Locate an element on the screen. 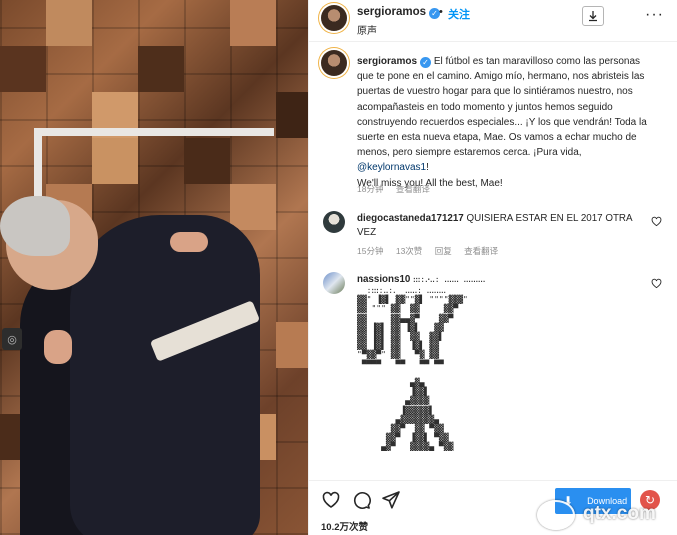 The image size is (677, 535). post-header: sergioramos ✓ • 关注 原声 ··· is located at coordinates (493, 21).